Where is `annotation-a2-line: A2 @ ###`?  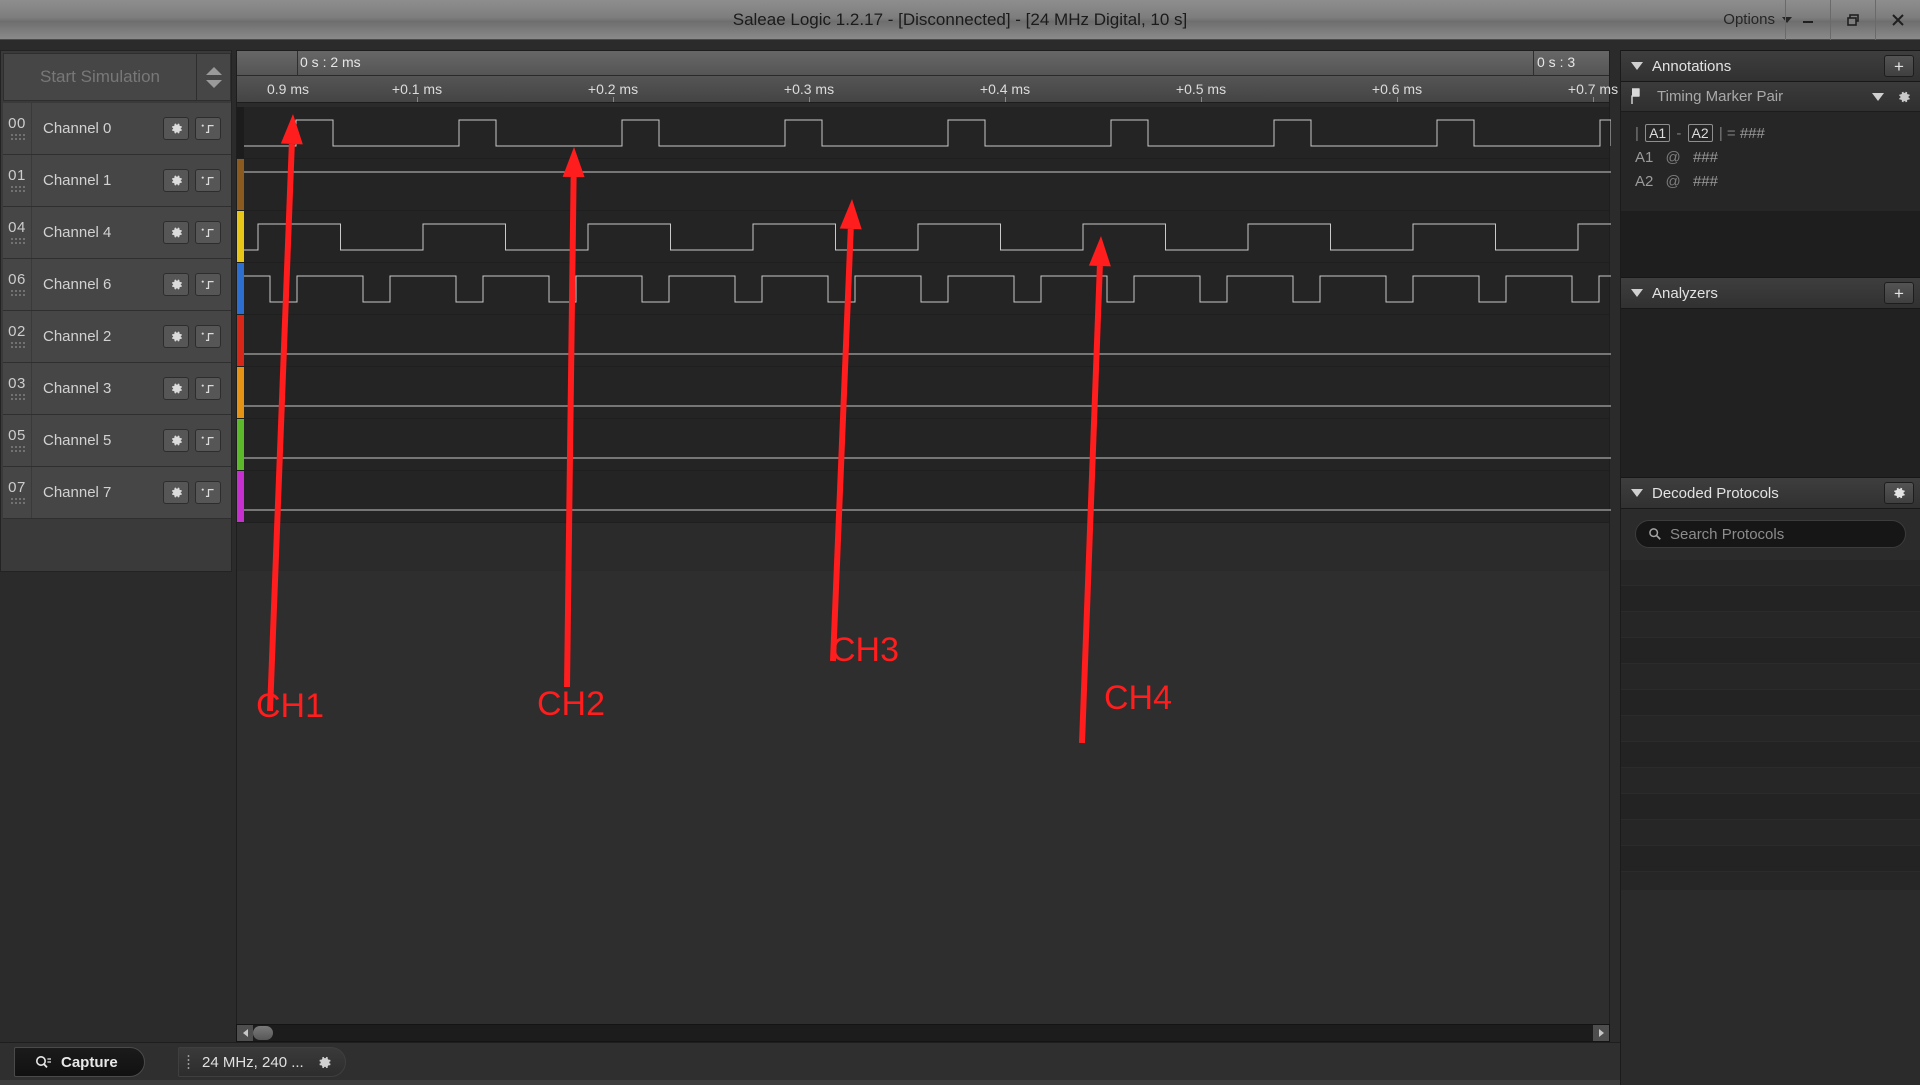
annotation-a2-line: A2 @ ### is located at coordinates (1777, 181).